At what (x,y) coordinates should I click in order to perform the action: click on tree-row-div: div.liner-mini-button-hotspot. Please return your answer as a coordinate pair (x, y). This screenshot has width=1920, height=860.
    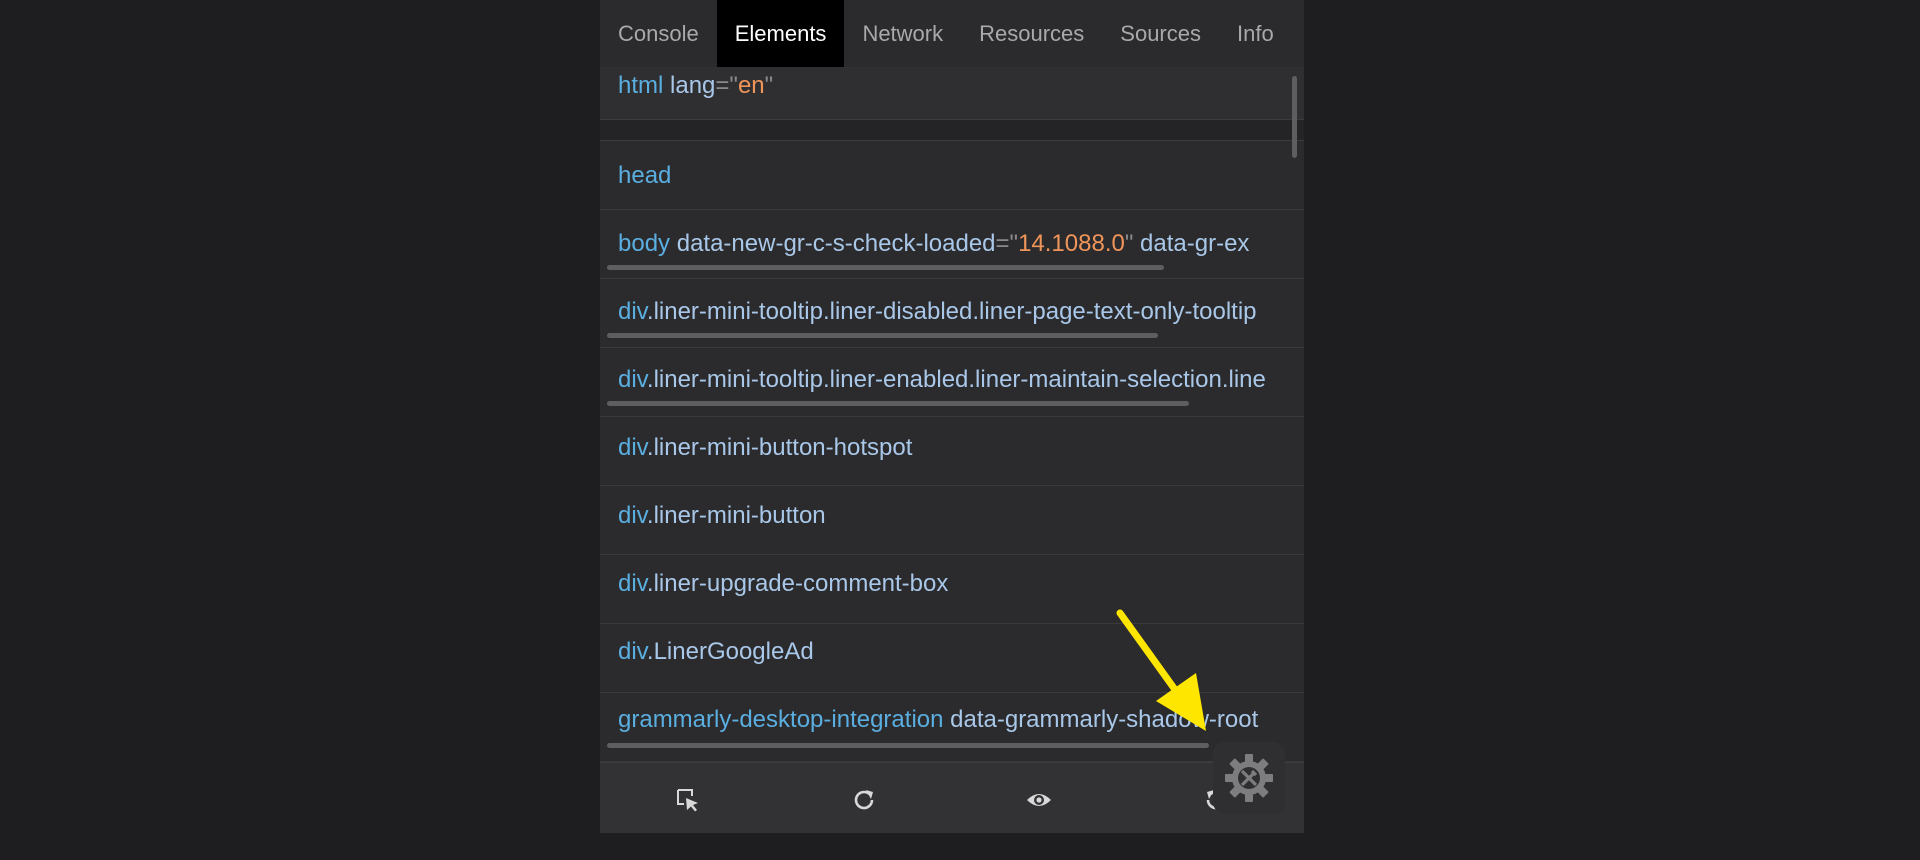
    Looking at the image, I should click on (952, 451).